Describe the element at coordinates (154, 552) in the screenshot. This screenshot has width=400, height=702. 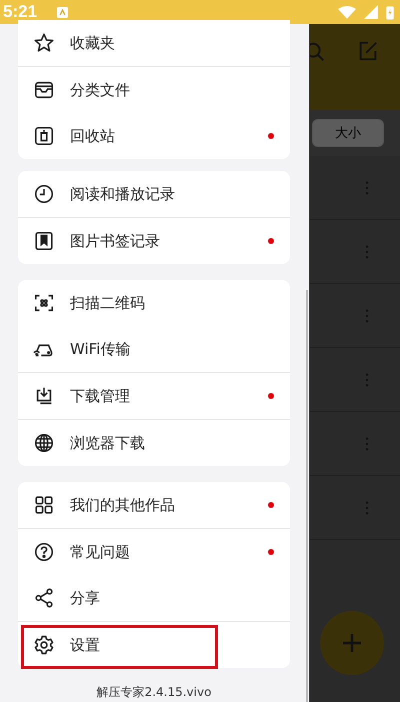
I see `menu-item: 常见问题` at that location.